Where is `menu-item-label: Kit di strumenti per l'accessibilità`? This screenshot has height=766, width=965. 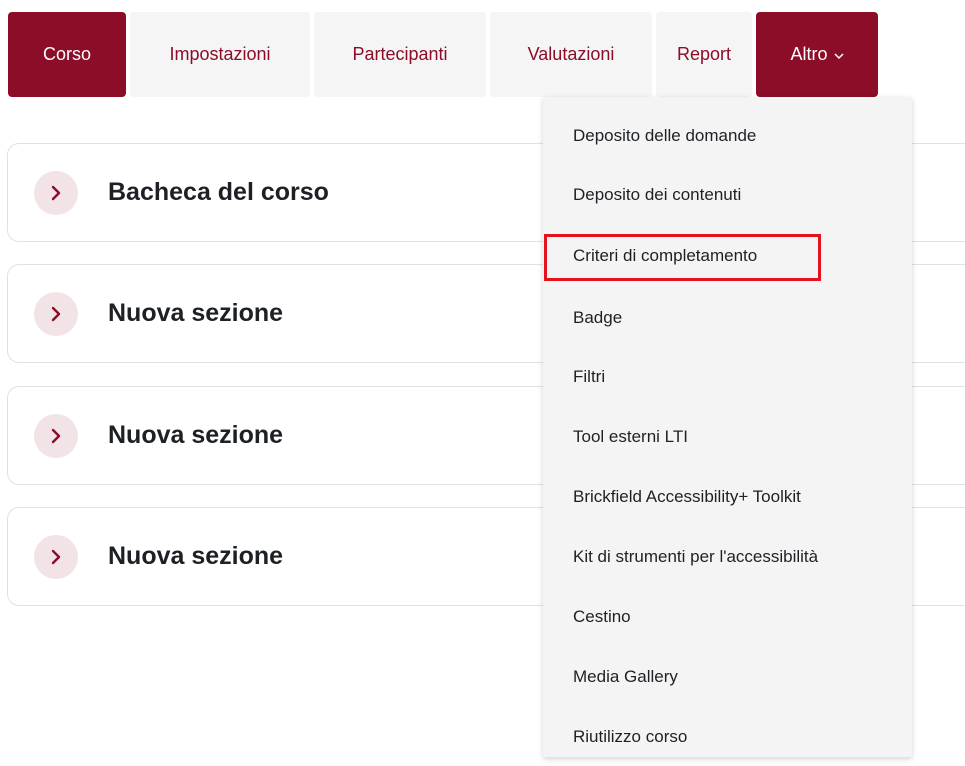 menu-item-label: Kit di strumenti per l'accessibilità is located at coordinates (696, 556).